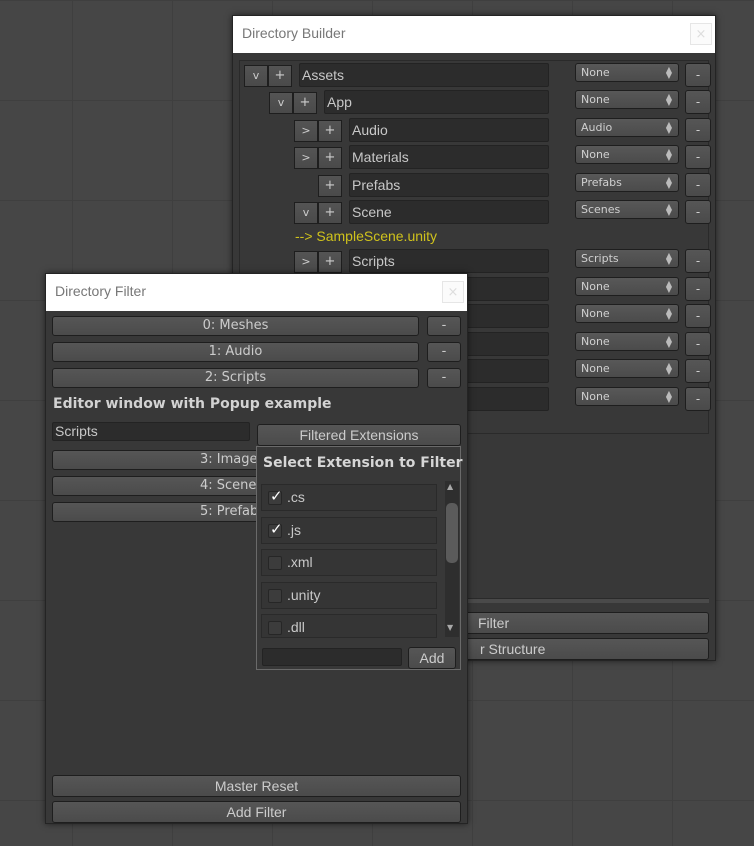  What do you see at coordinates (304, 595) in the screenshot?
I see `extension-label: .unity` at bounding box center [304, 595].